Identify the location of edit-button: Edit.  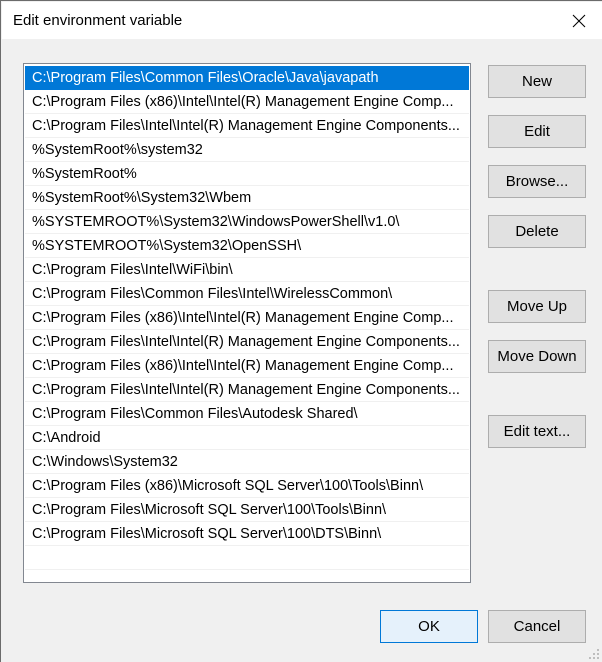
(537, 131).